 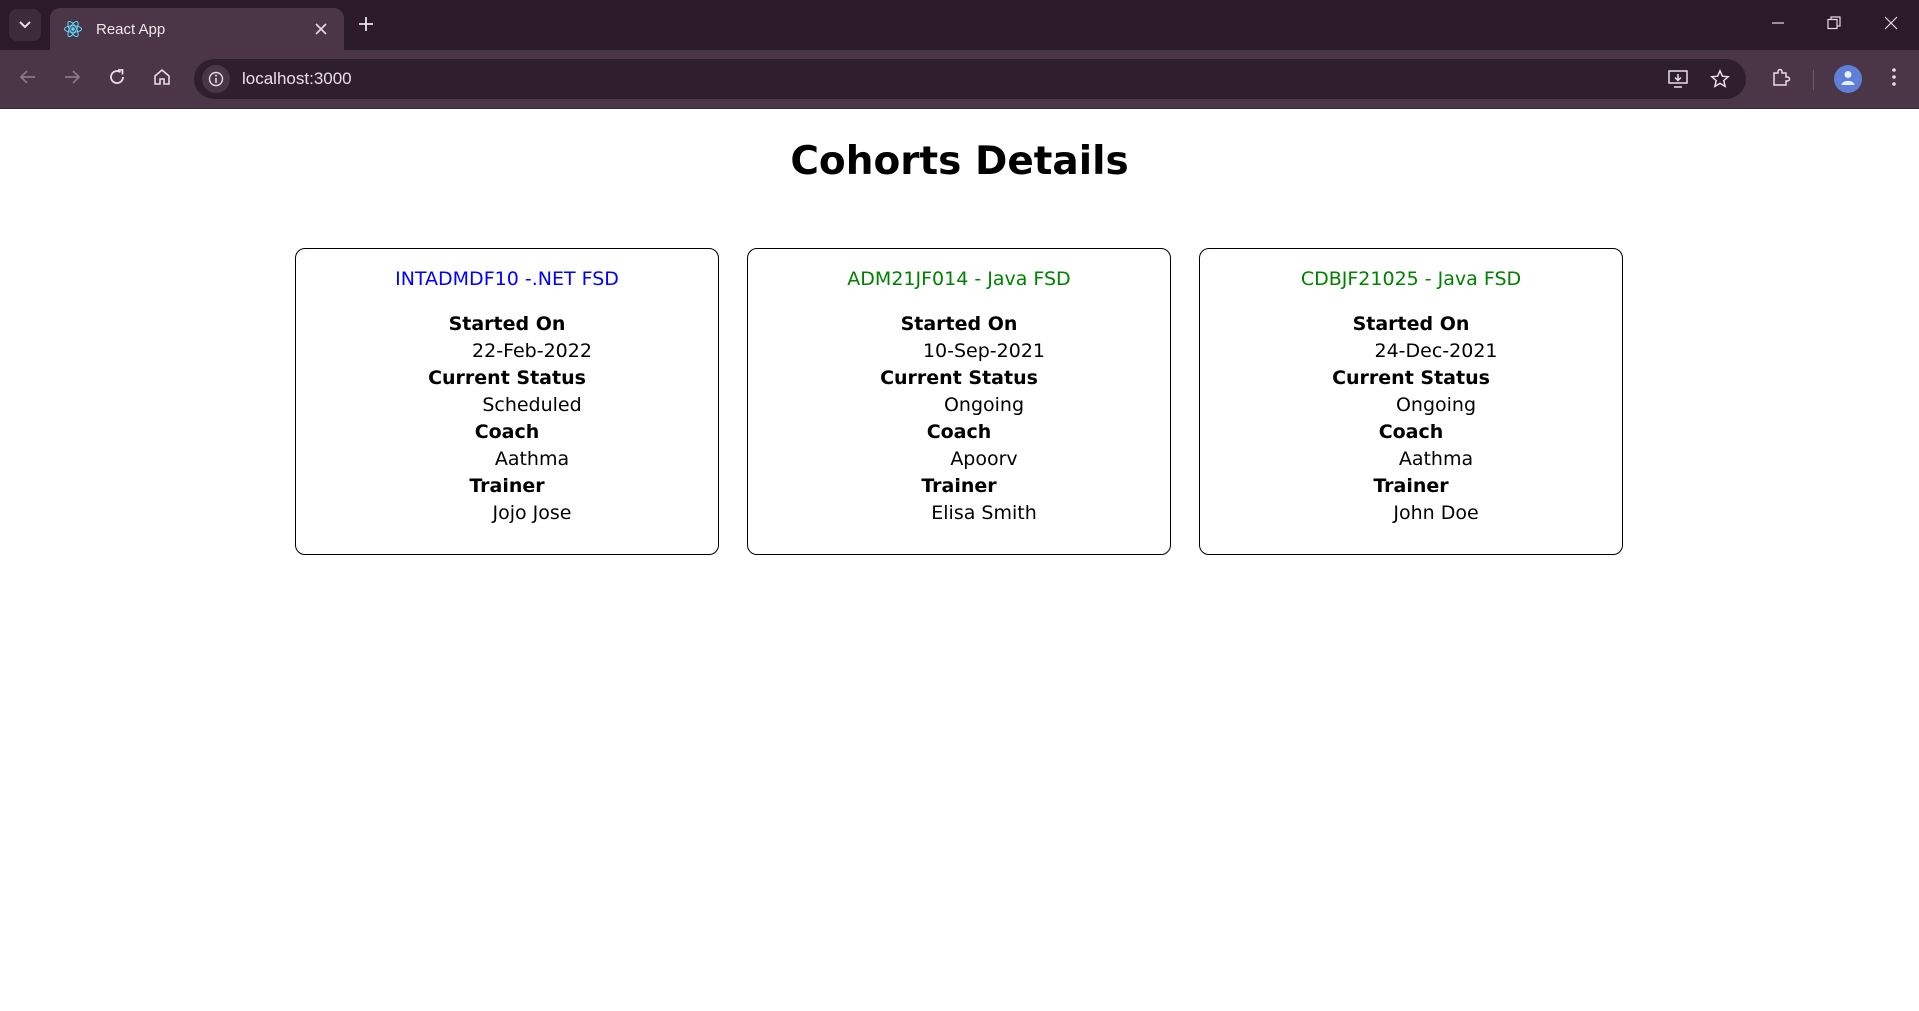 What do you see at coordinates (1678, 79) in the screenshot?
I see `install-app-icon` at bounding box center [1678, 79].